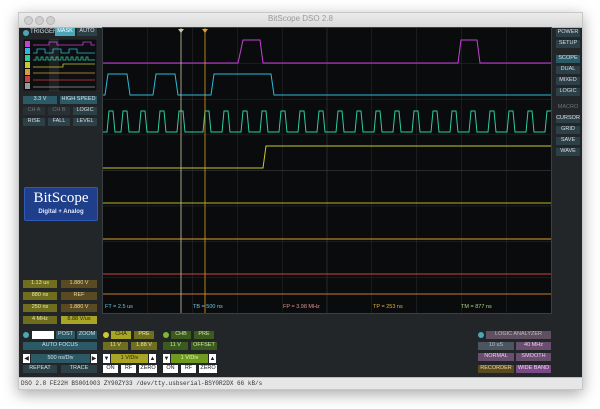 This screenshot has width=600, height=409. What do you see at coordinates (568, 81) in the screenshot?
I see `mixed-mode-button: MIXED` at bounding box center [568, 81].